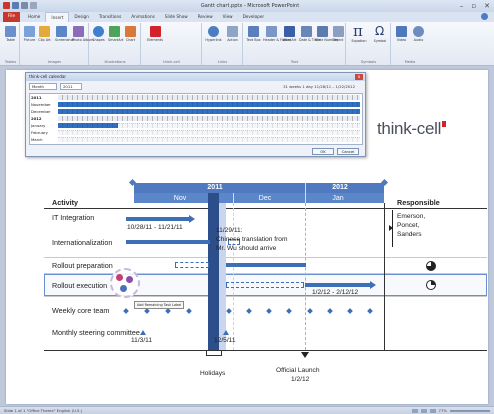 This screenshot has height=414, width=494. What do you see at coordinates (81, 310) in the screenshot?
I see `activity-label: Weekly core team` at bounding box center [81, 310].